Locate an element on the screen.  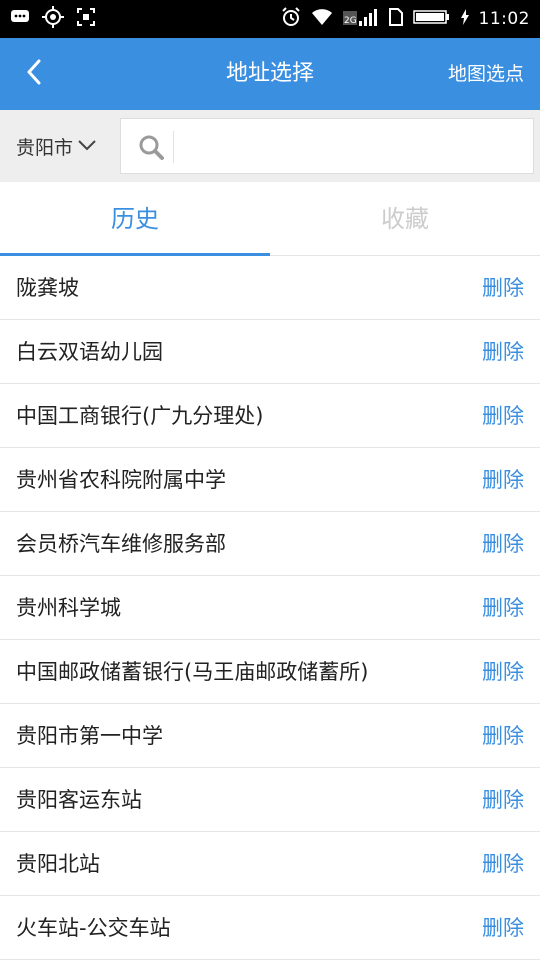
search-row: 贵阳市 is located at coordinates (270, 146).